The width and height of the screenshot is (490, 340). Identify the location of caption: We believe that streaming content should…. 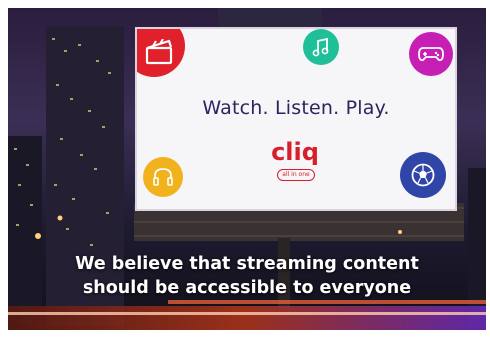
(247, 276).